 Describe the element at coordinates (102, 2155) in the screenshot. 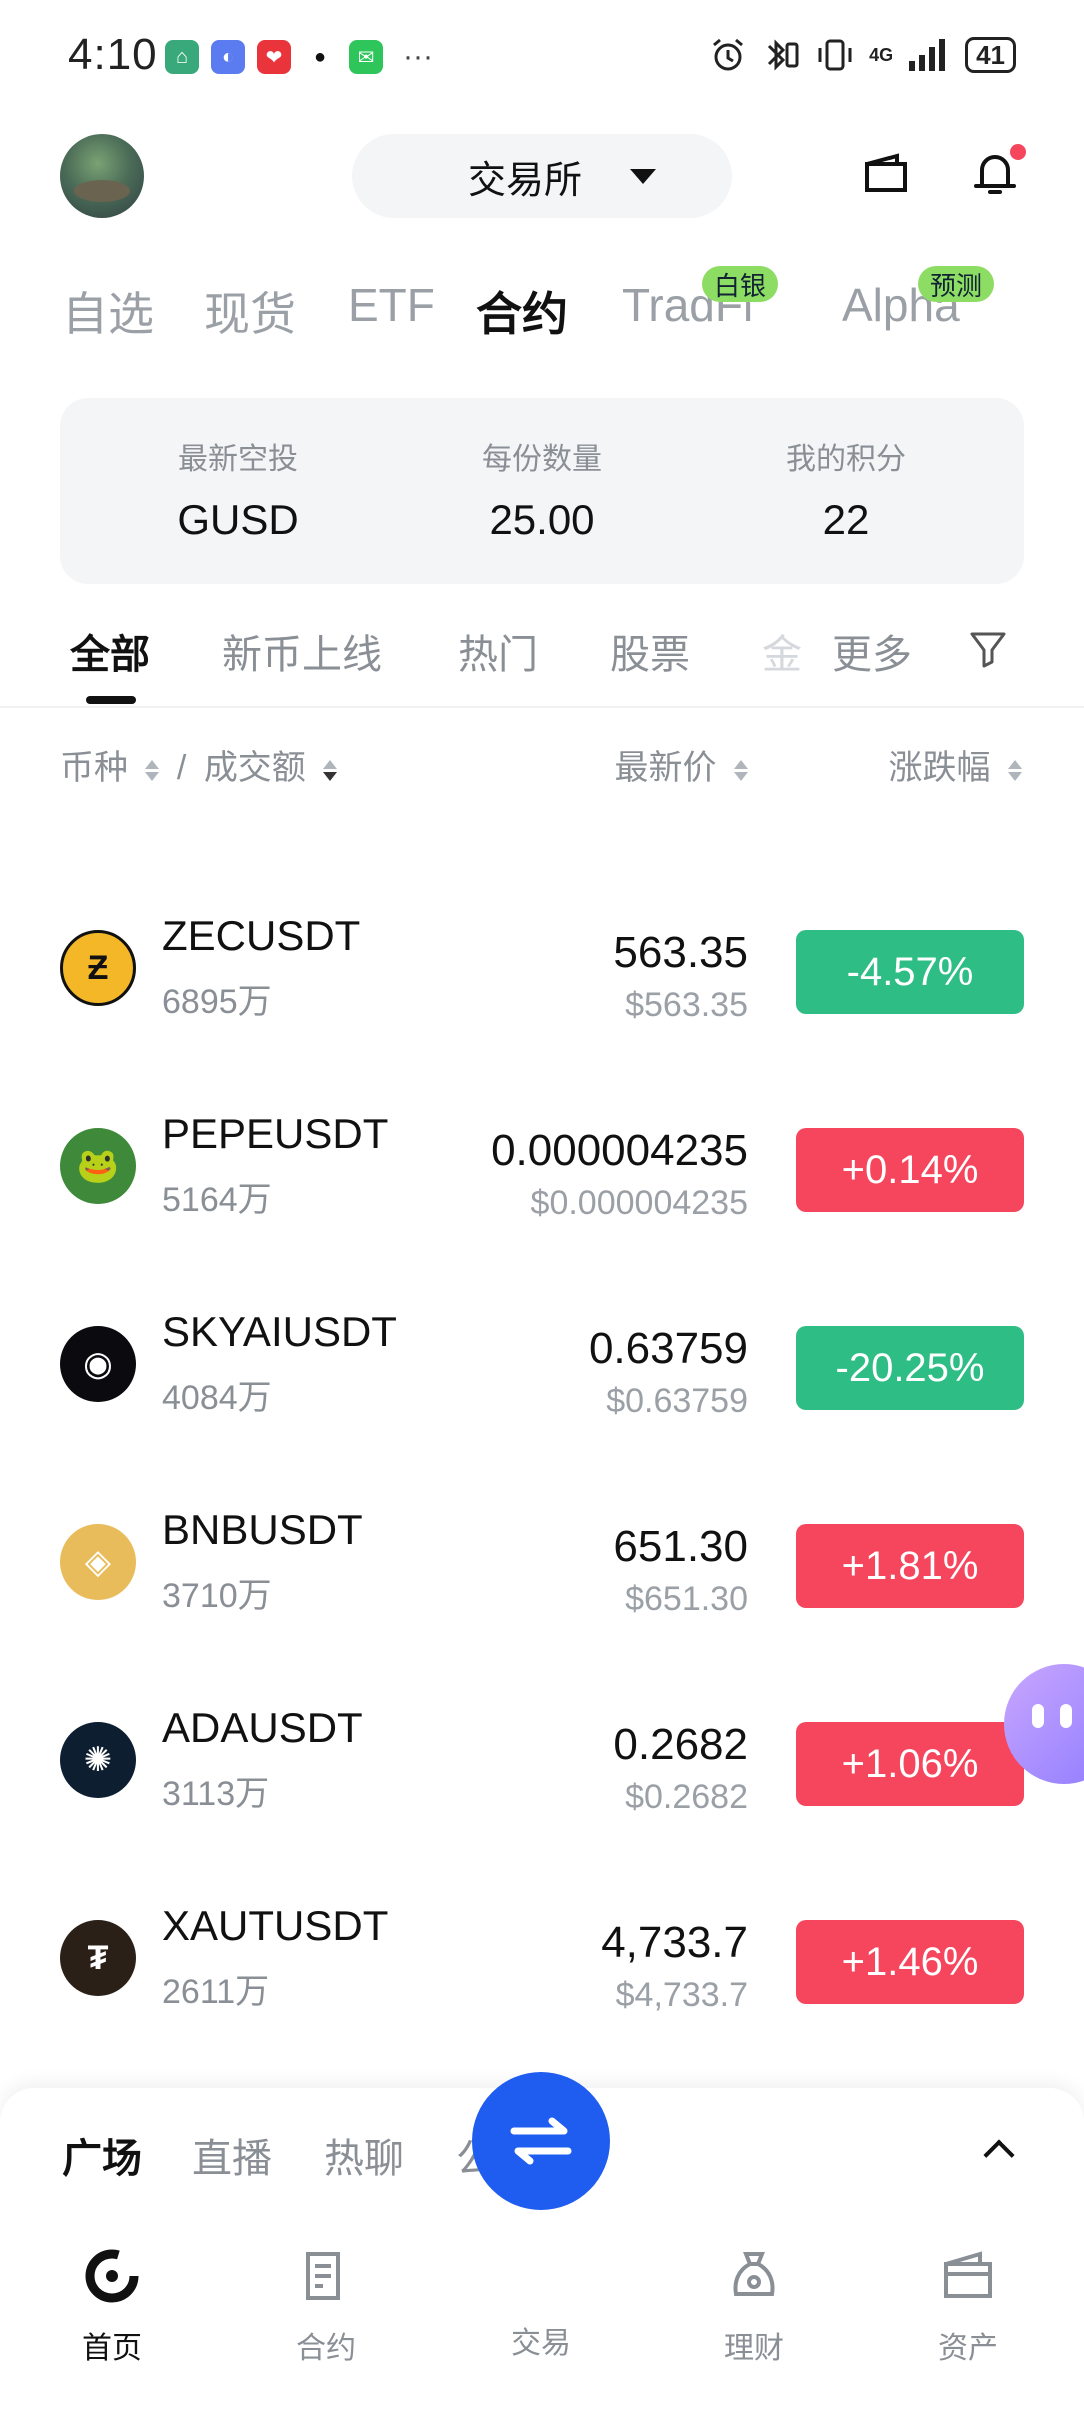

I see `feed-tab-square: 广场` at that location.